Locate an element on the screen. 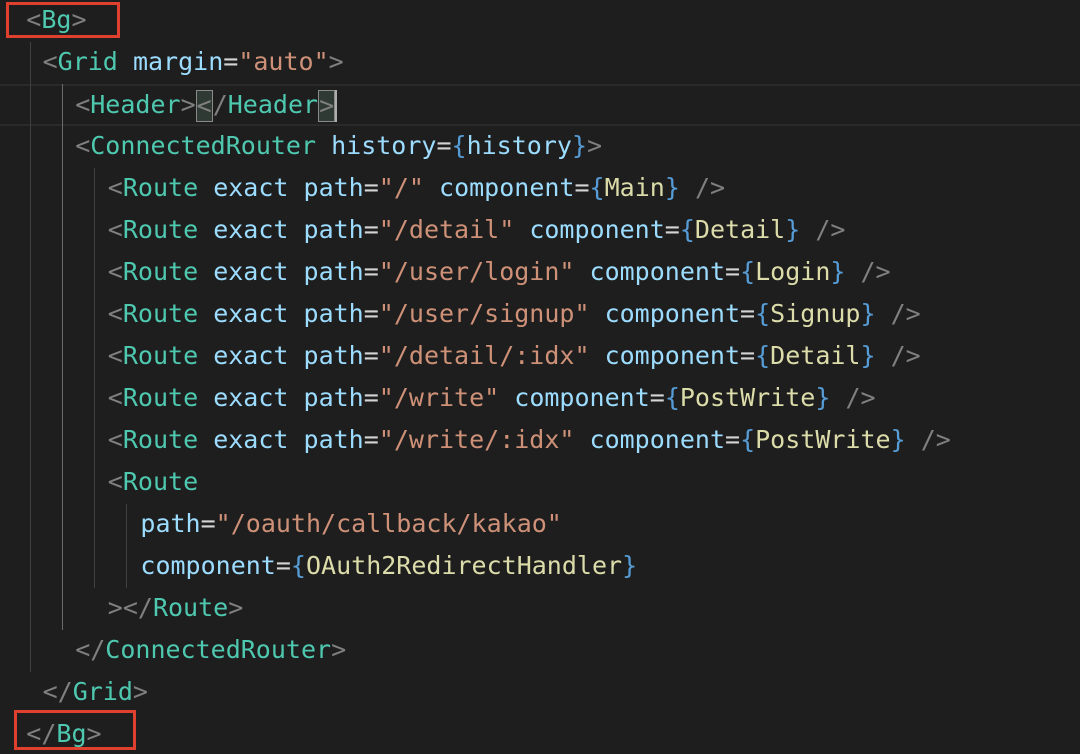 Image resolution: width=1080 pixels, height=754 pixels. code-token: "/detail" is located at coordinates (446, 229).